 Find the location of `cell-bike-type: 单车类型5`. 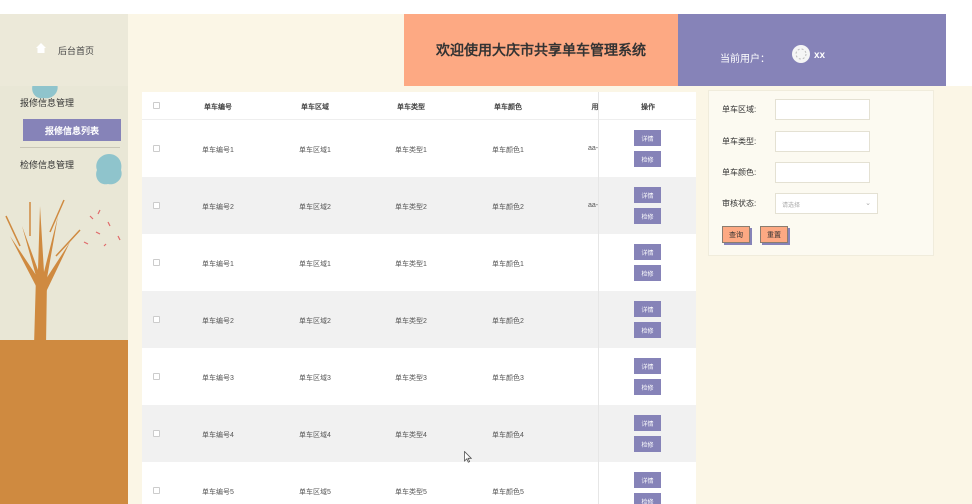

cell-bike-type: 单车类型5 is located at coordinates (411, 492).